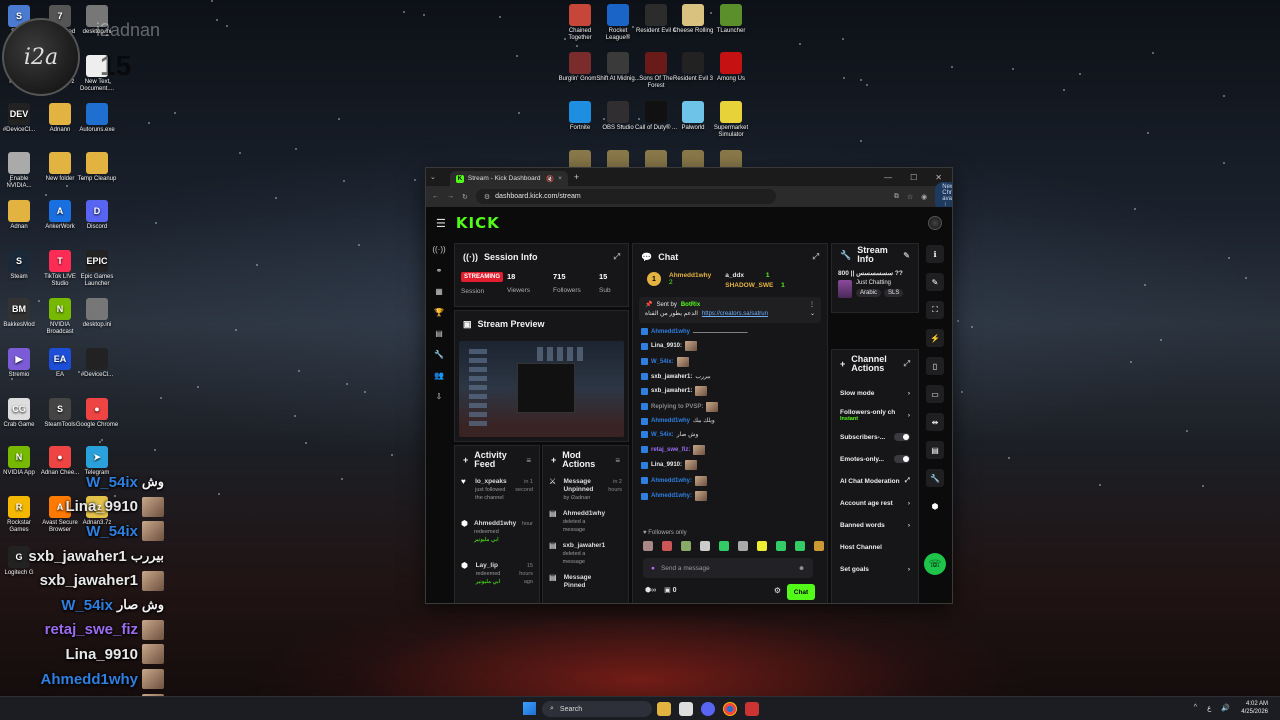 Image resolution: width=1280 pixels, height=720 pixels. What do you see at coordinates (670, 450) in the screenshot?
I see `chat-username: retaj_swe_fiz:` at bounding box center [670, 450].